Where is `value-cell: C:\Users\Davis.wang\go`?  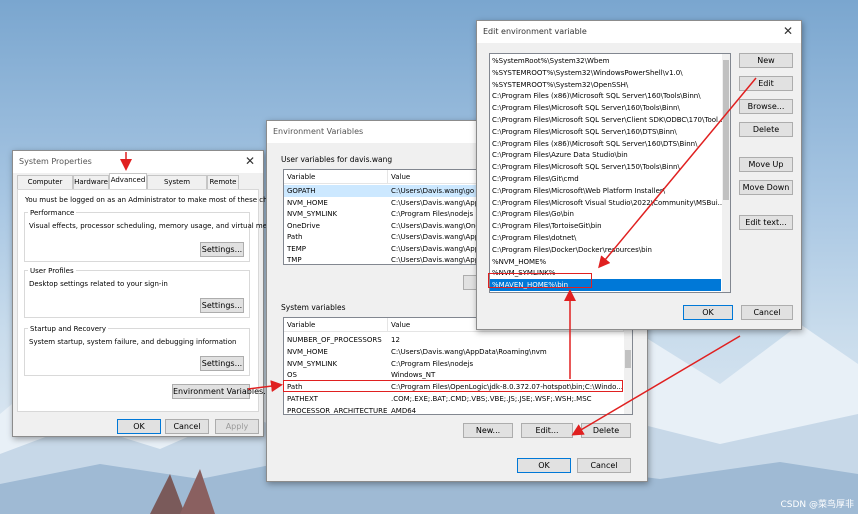 value-cell: C:\Users\Davis.wang\go is located at coordinates (433, 191).